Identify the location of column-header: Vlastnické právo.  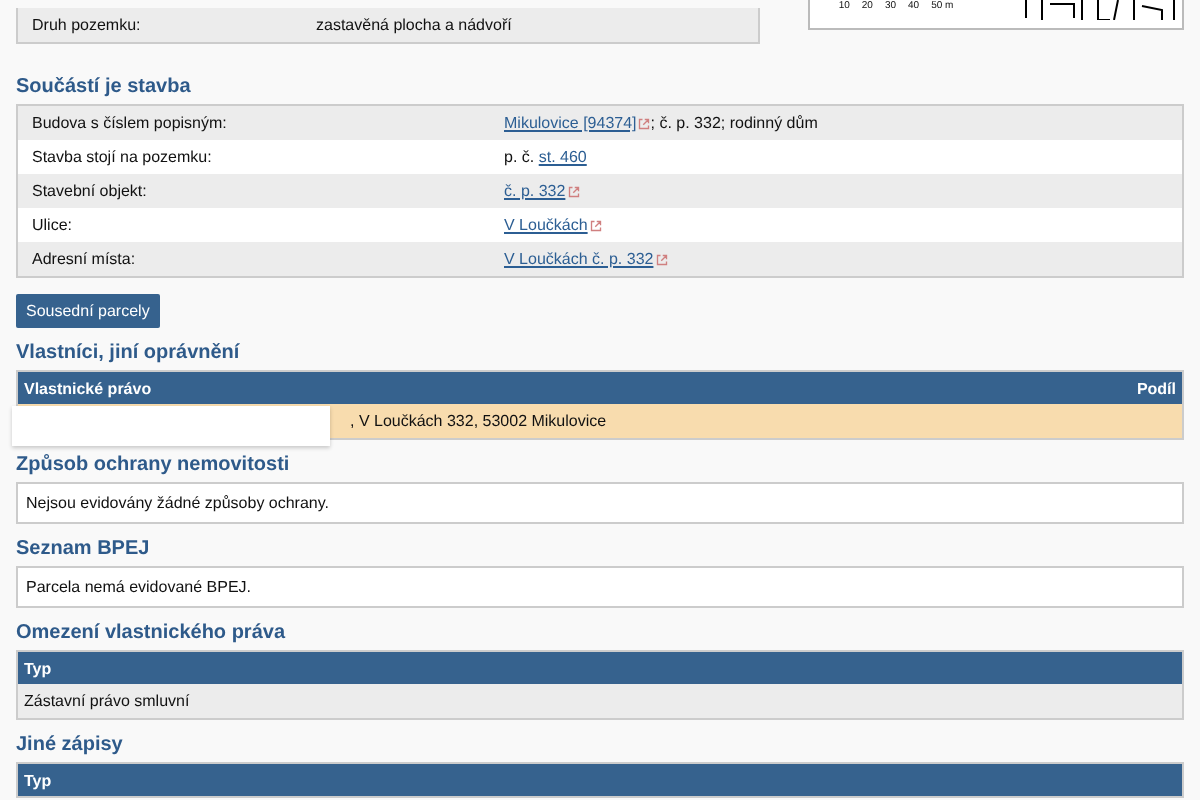
(88, 388).